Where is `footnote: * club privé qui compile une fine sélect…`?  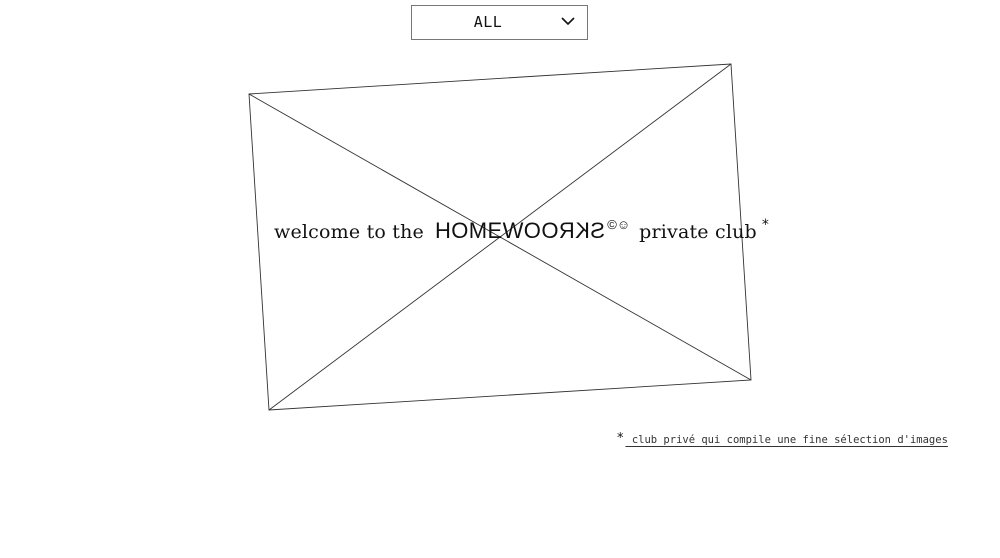
footnote: * club privé qui compile une fine sélect… is located at coordinates (782, 439).